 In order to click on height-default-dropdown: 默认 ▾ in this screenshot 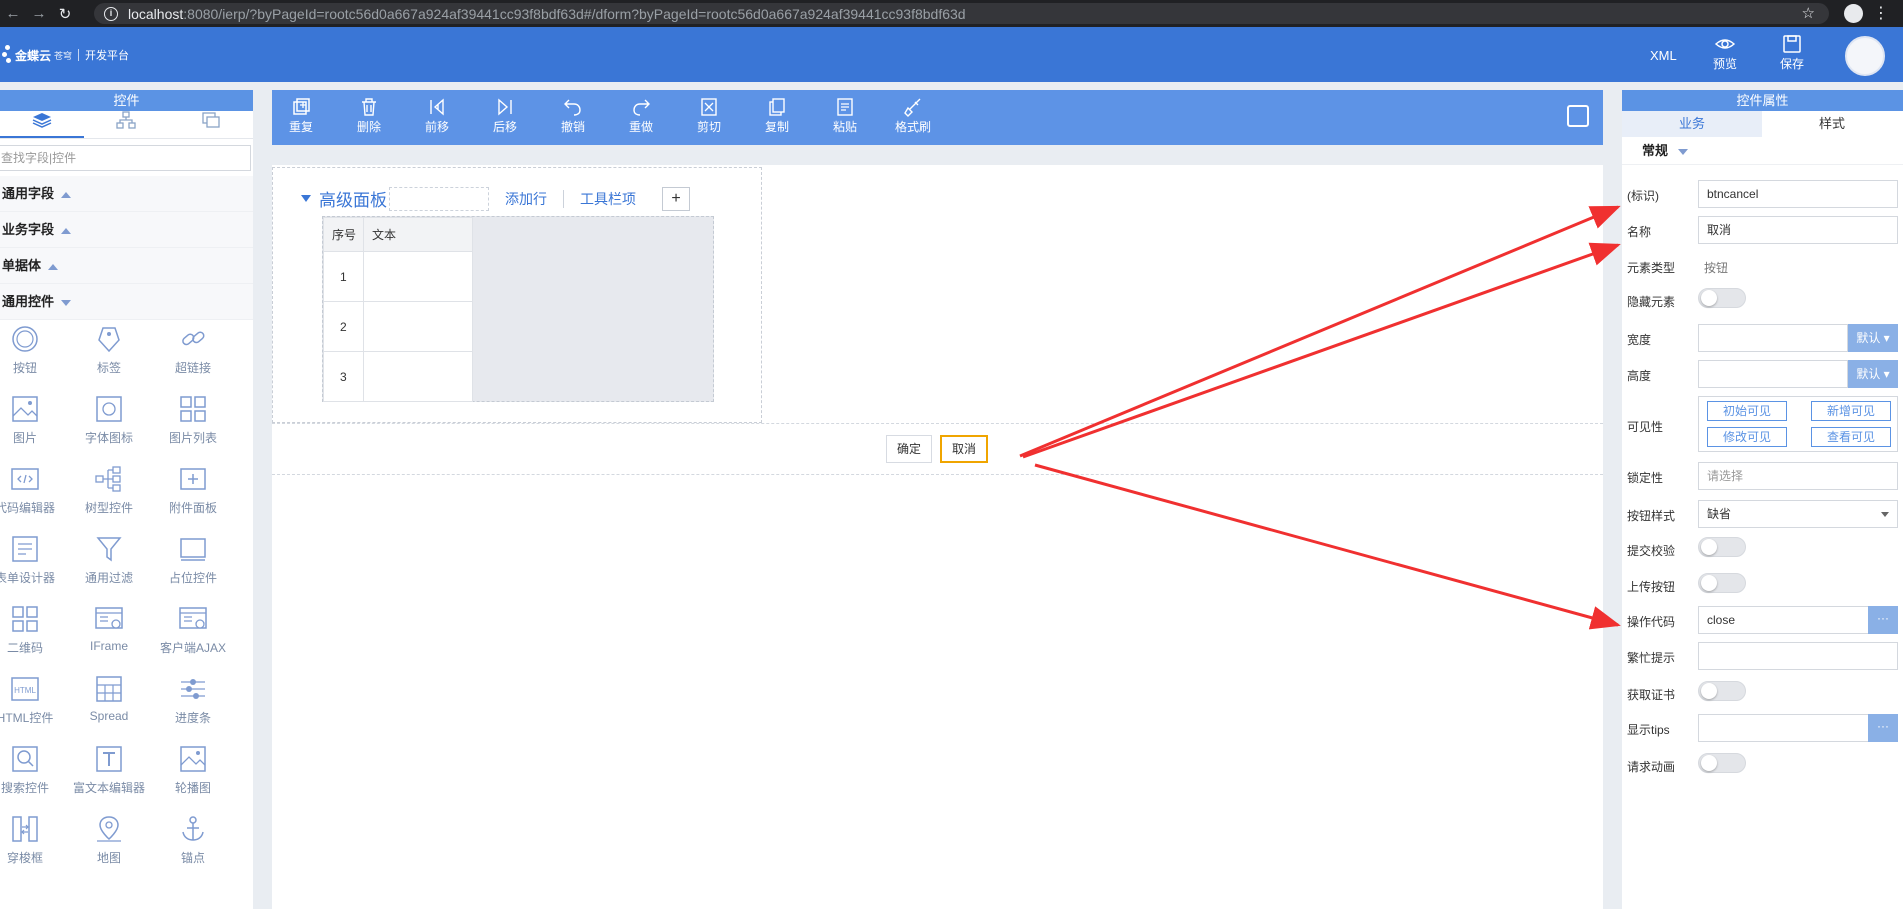, I will do `click(1873, 374)`.